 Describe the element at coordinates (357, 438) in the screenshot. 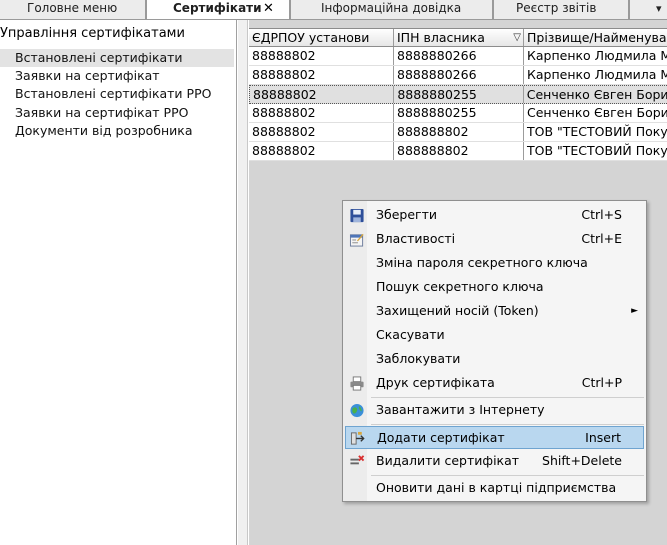

I see `add-certificate-icon` at that location.